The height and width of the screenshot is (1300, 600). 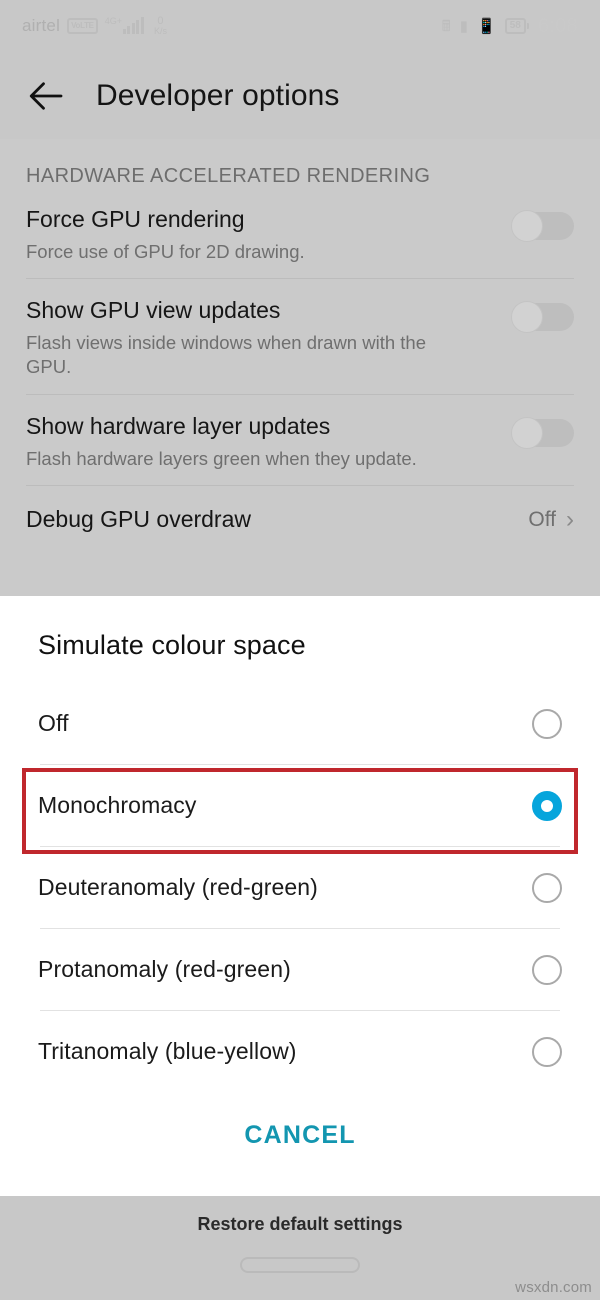 I want to click on radio-option-deuteranomaly: Deuteranomaly (red-green), so click(x=300, y=887).